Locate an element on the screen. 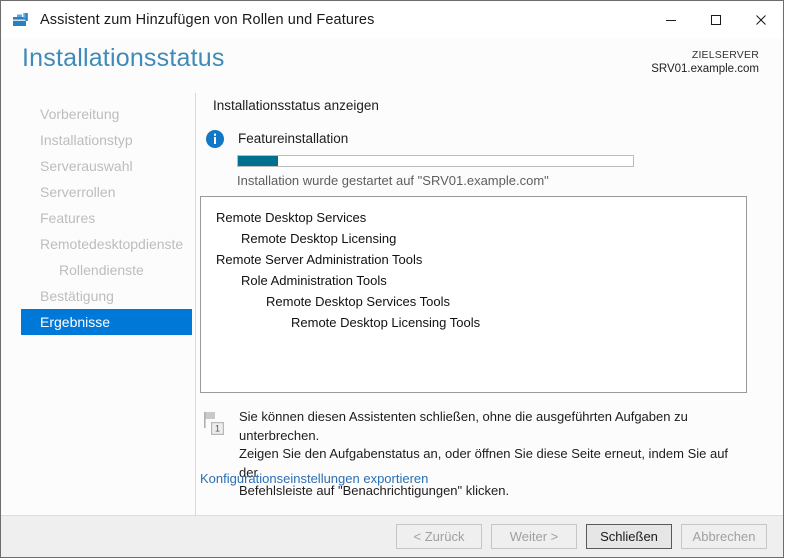  feature-installation-row: Featureinstallation is located at coordinates (276, 139).